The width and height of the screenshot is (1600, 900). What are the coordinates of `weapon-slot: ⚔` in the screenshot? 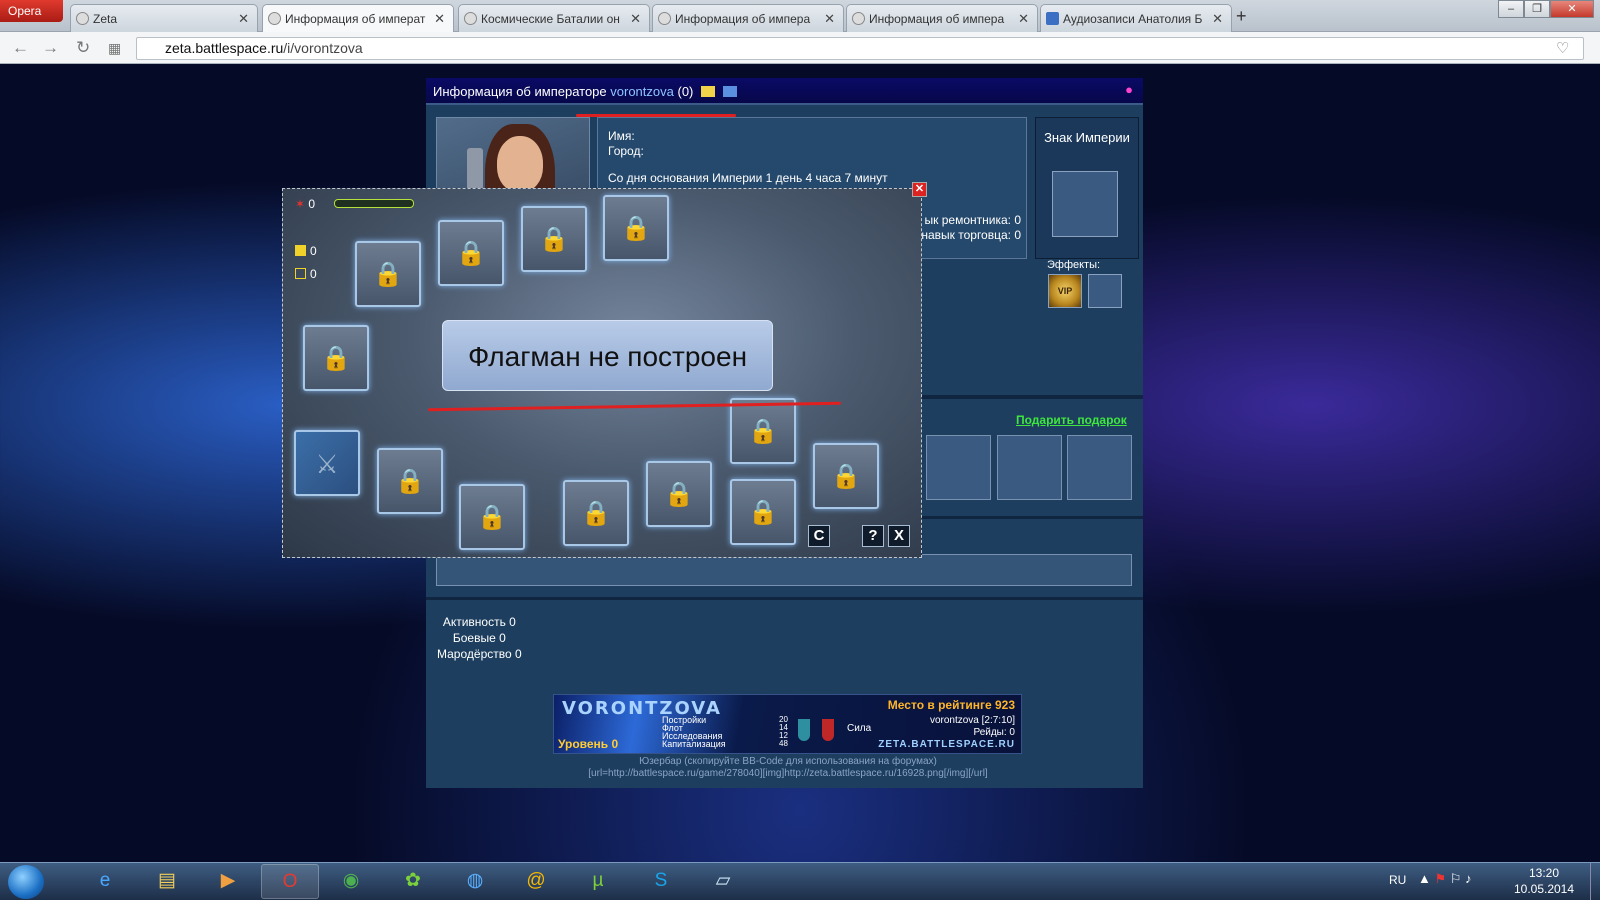 It's located at (327, 463).